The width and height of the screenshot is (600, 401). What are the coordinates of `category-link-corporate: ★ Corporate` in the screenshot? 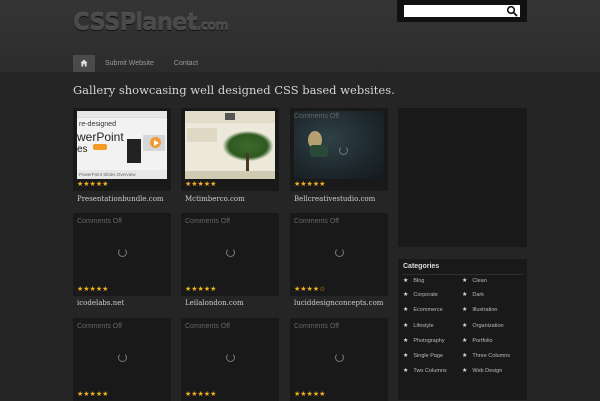 It's located at (420, 295).